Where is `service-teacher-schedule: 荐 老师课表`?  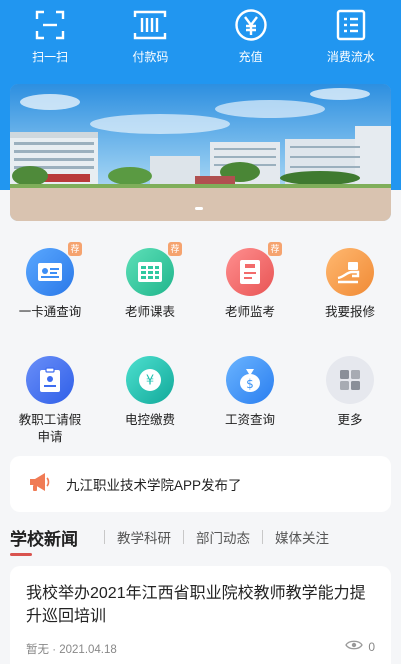 service-teacher-schedule: 荐 老师课表 is located at coordinates (150, 292).